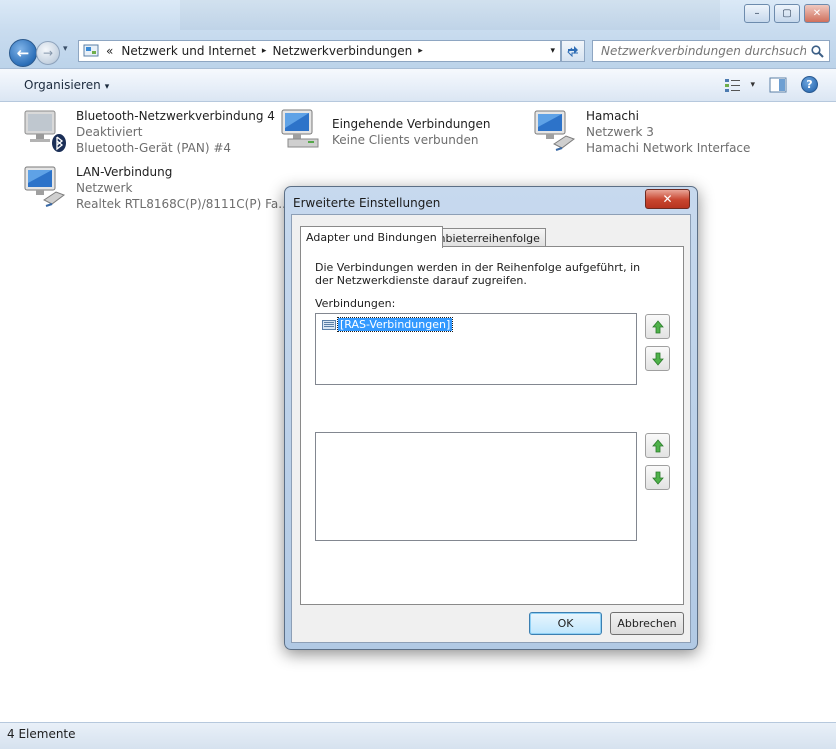 This screenshot has height=749, width=836. What do you see at coordinates (418, 735) in the screenshot?
I see `status-bar: 4 Elemente` at bounding box center [418, 735].